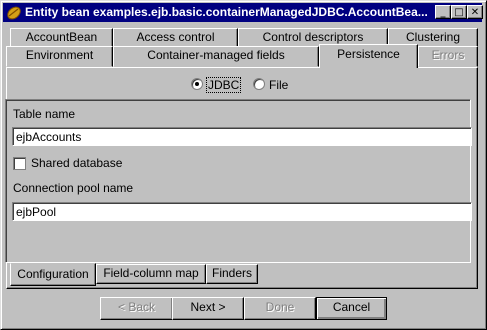 This screenshot has height=330, width=487. I want to click on back-button: < Back, so click(136, 308).